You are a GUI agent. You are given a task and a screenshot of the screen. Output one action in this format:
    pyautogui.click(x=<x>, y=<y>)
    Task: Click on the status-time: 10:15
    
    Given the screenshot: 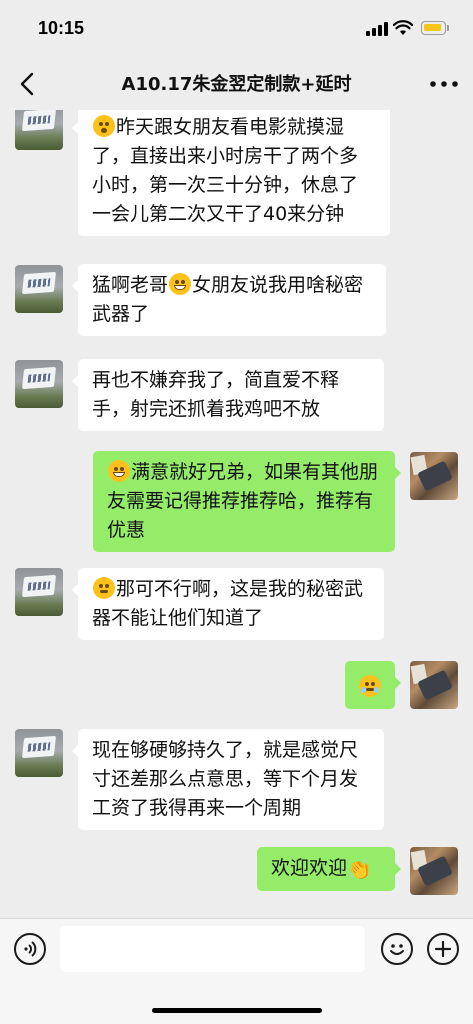 What is the action you would take?
    pyautogui.click(x=61, y=28)
    